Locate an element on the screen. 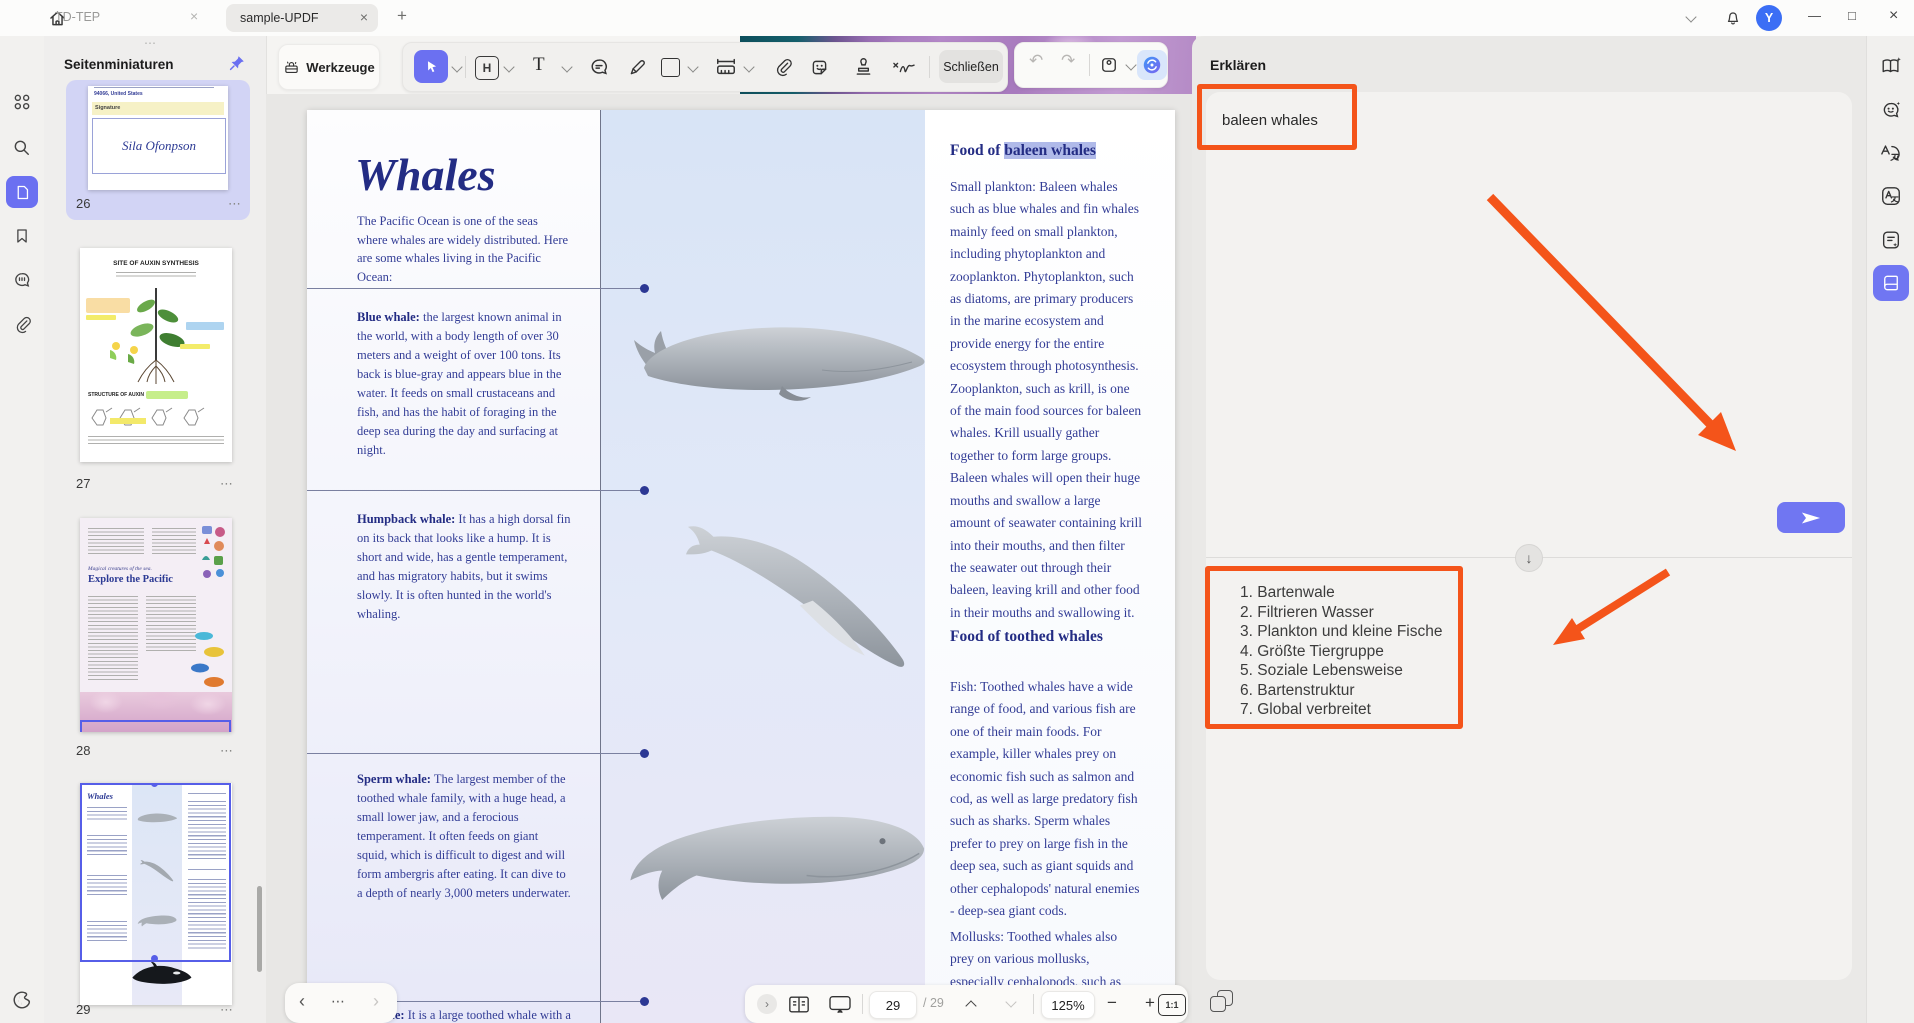 The height and width of the screenshot is (1023, 1914). search-icon is located at coordinates (22, 148).